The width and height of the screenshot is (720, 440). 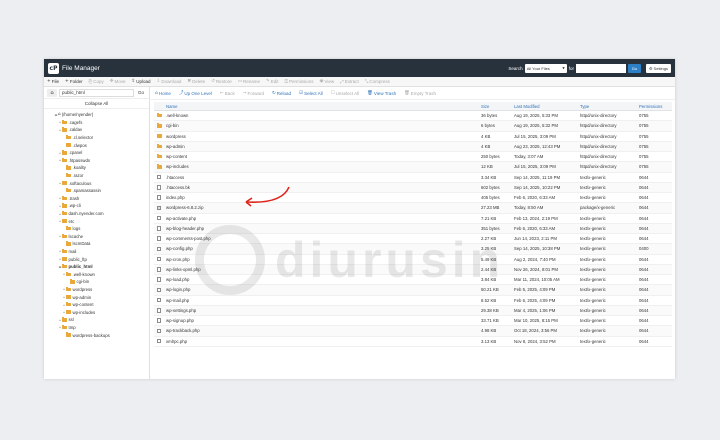 What do you see at coordinates (96, 138) in the screenshot?
I see `tree-item: .cl.selector` at bounding box center [96, 138].